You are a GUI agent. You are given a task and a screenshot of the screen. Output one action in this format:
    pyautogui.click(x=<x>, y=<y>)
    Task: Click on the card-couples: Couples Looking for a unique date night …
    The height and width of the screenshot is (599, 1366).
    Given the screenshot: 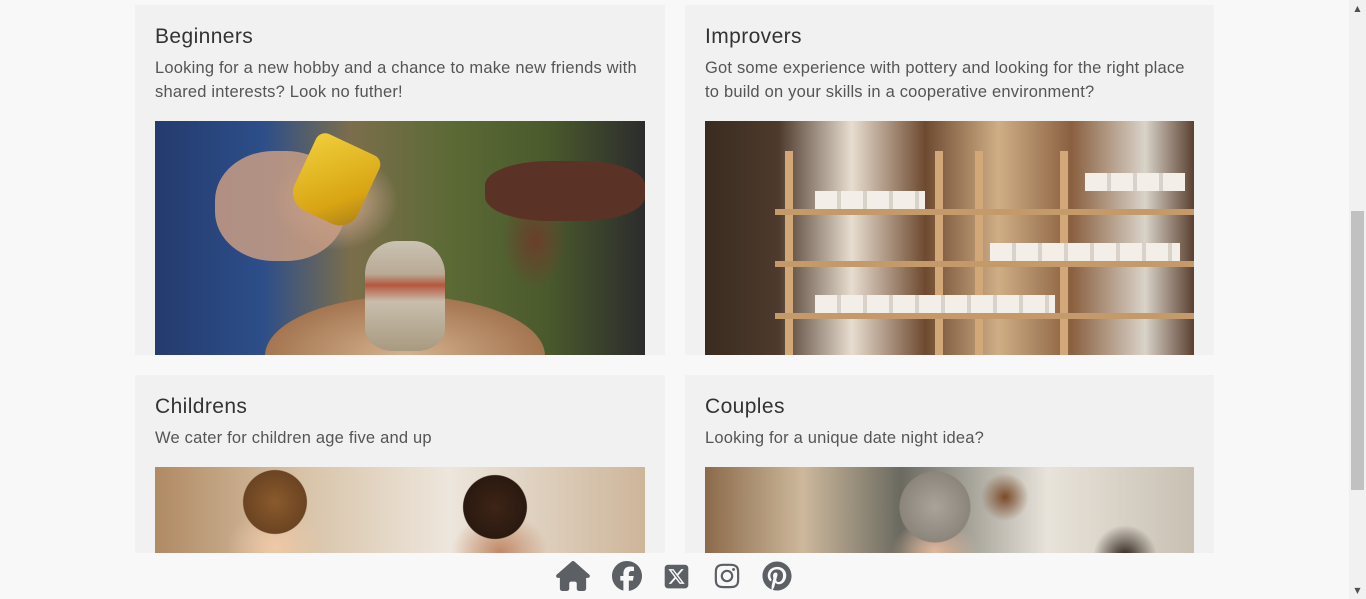 What is the action you would take?
    pyautogui.click(x=949, y=475)
    